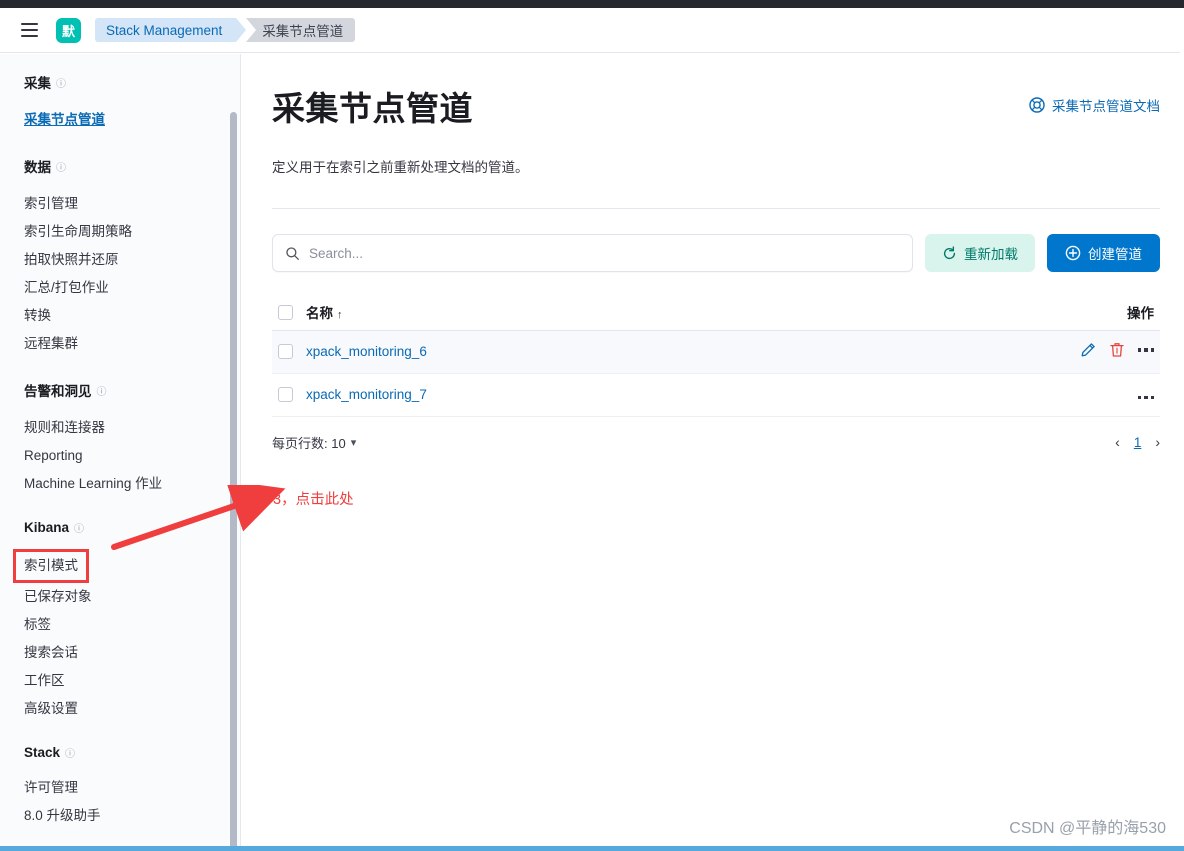 The height and width of the screenshot is (851, 1184). What do you see at coordinates (132, 316) in the screenshot?
I see `sidebar-item-transforms: 转换` at bounding box center [132, 316].